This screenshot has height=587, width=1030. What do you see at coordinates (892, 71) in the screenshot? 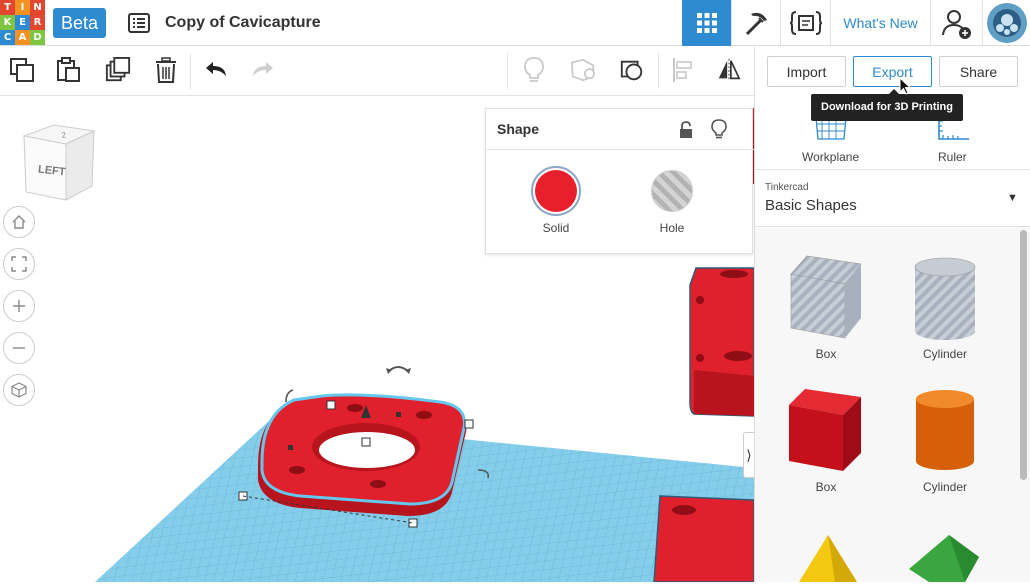
I see `export-button: Export` at bounding box center [892, 71].